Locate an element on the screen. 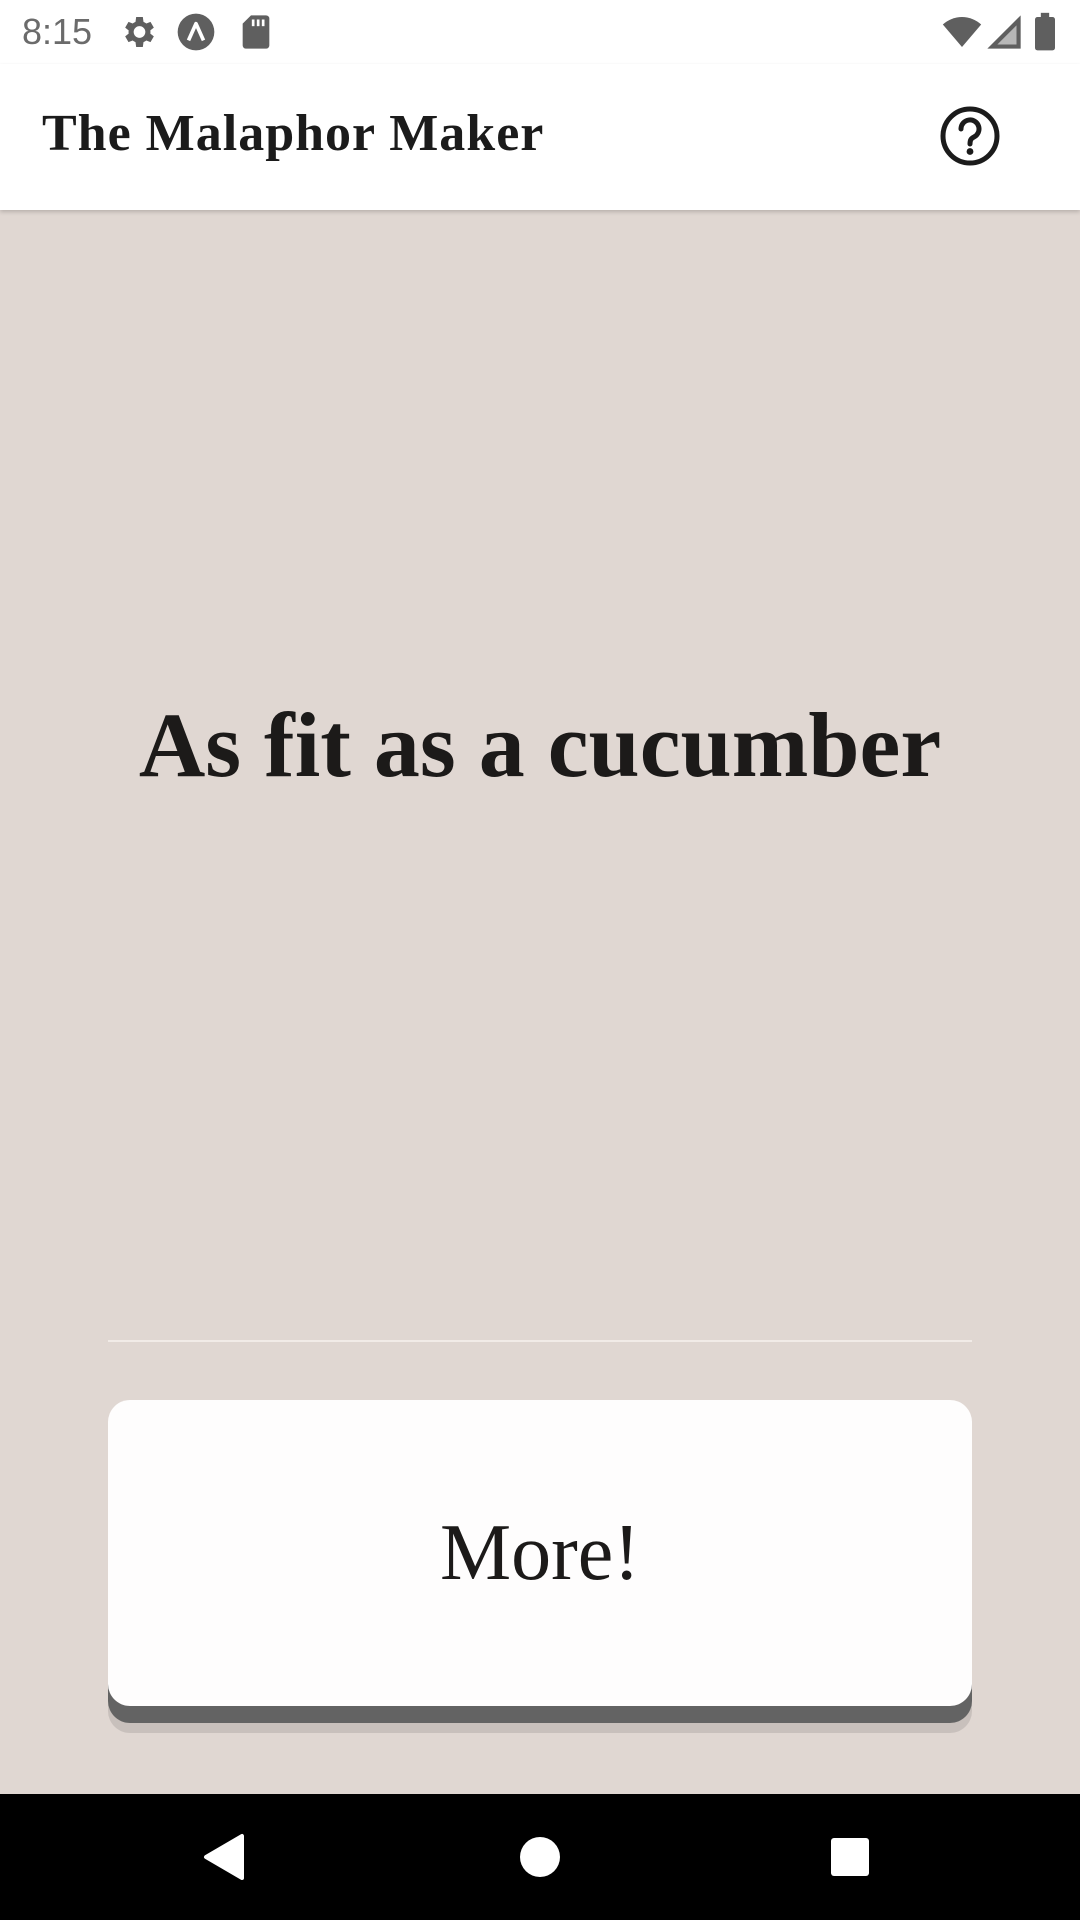 The width and height of the screenshot is (1080, 1920). home-icon is located at coordinates (540, 1857).